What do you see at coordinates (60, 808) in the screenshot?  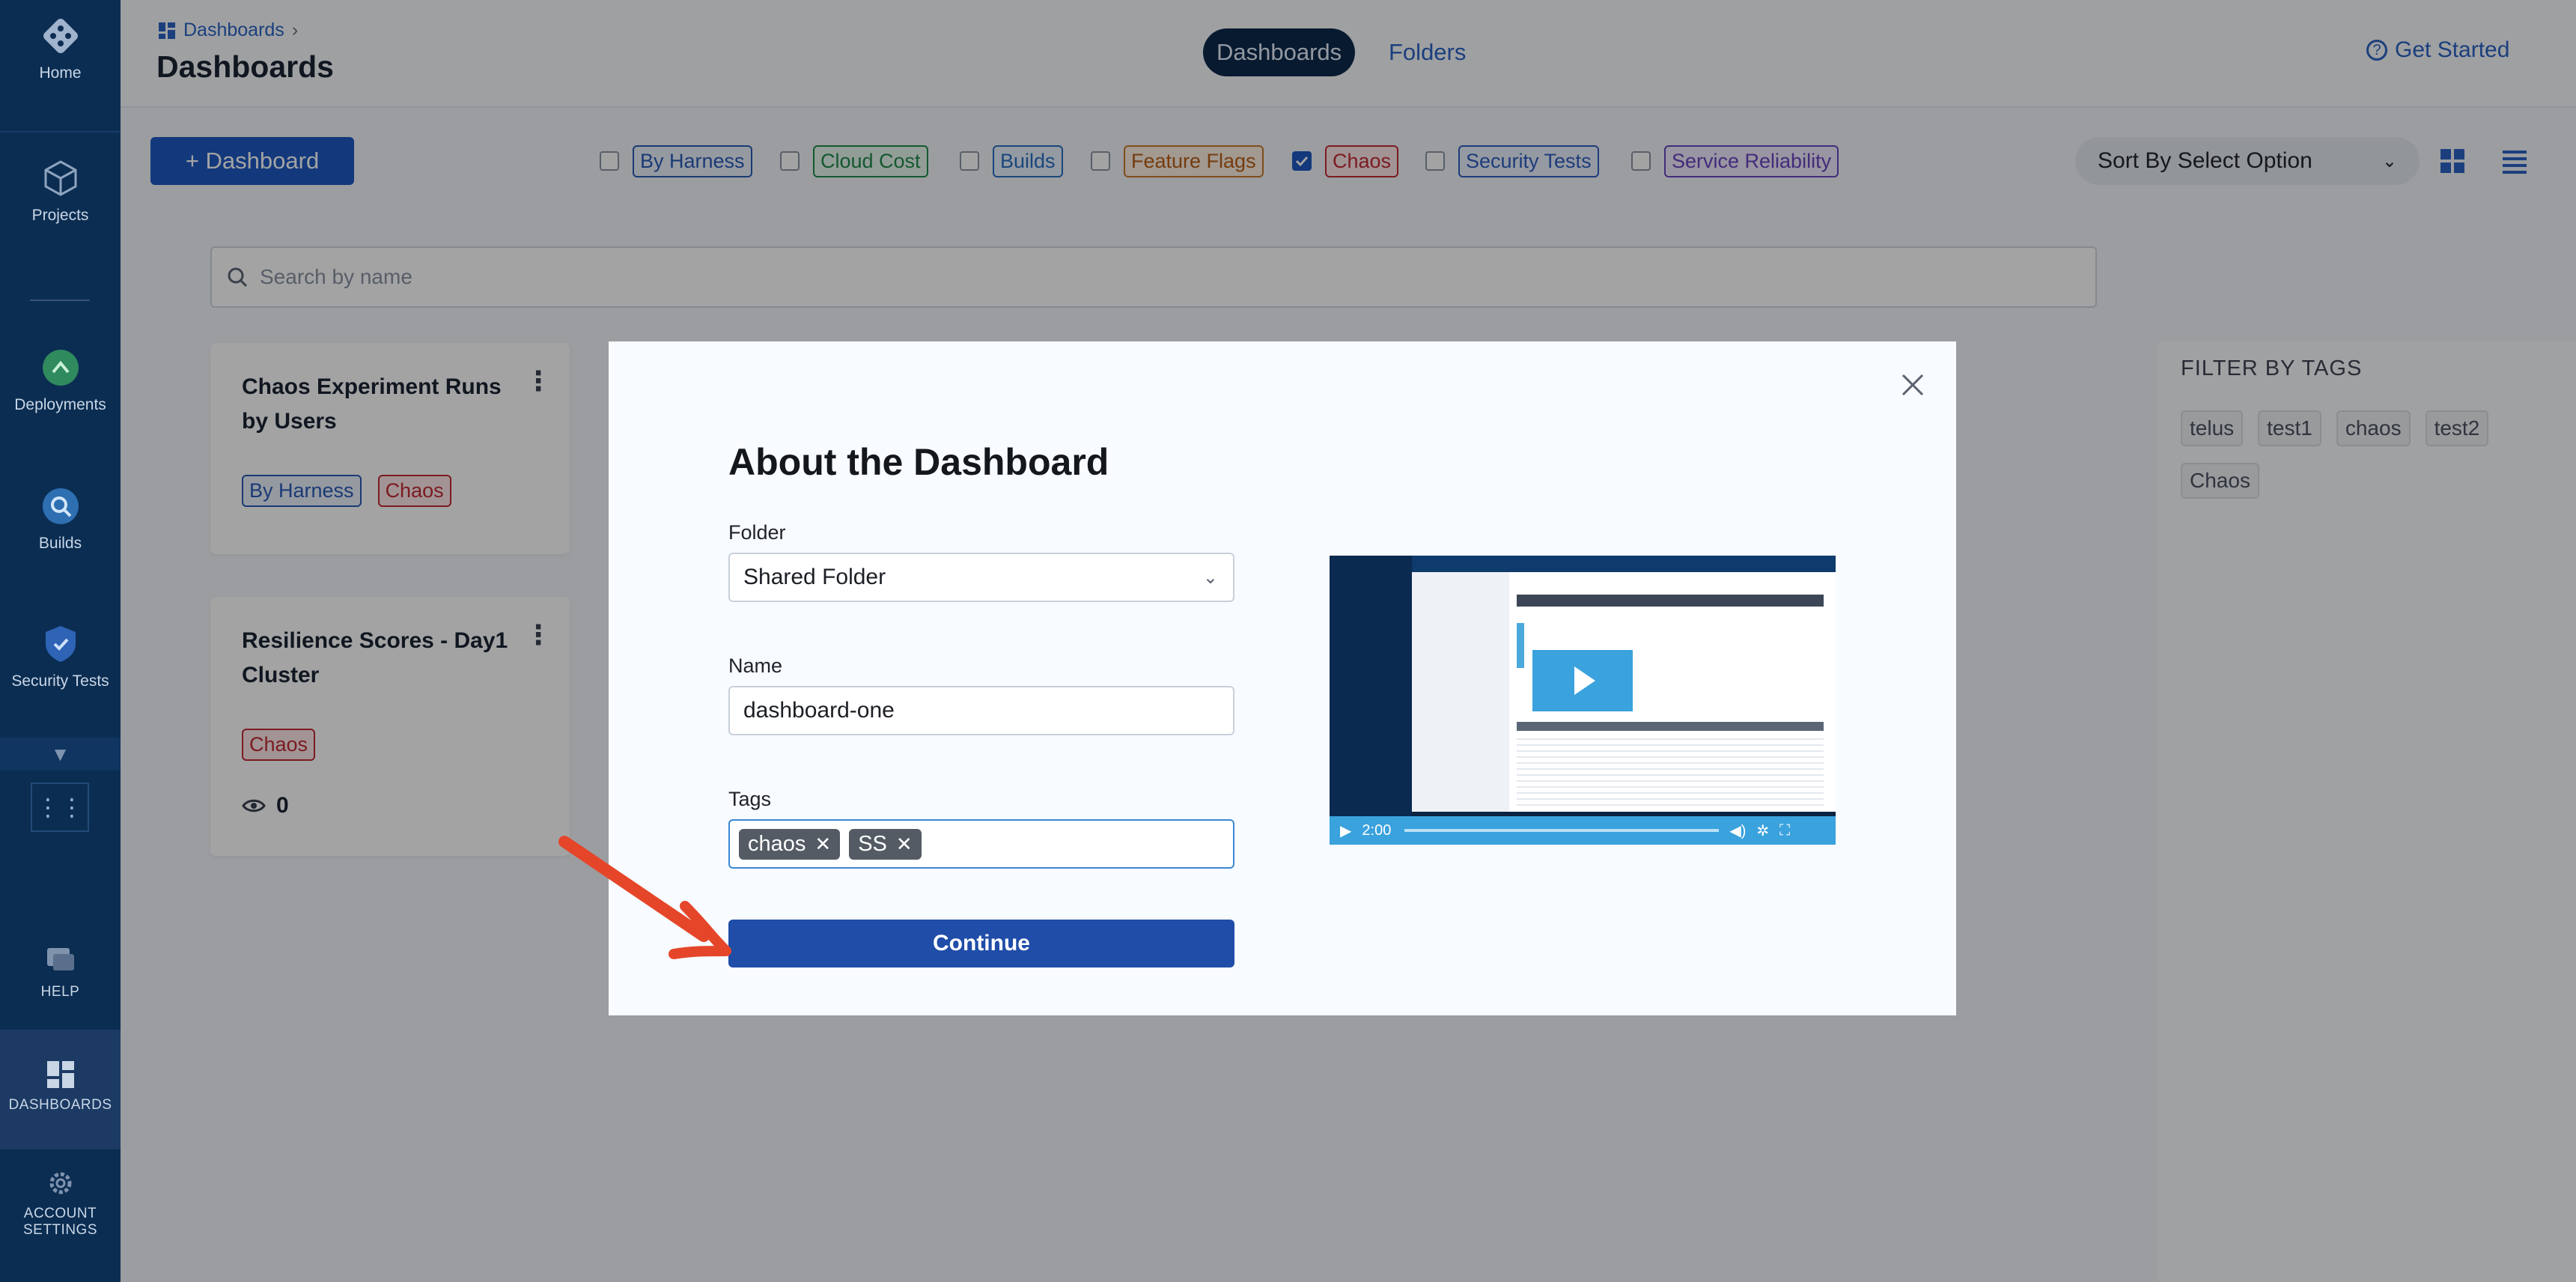 I see `apps-grid-icon: ⋮⋮` at bounding box center [60, 808].